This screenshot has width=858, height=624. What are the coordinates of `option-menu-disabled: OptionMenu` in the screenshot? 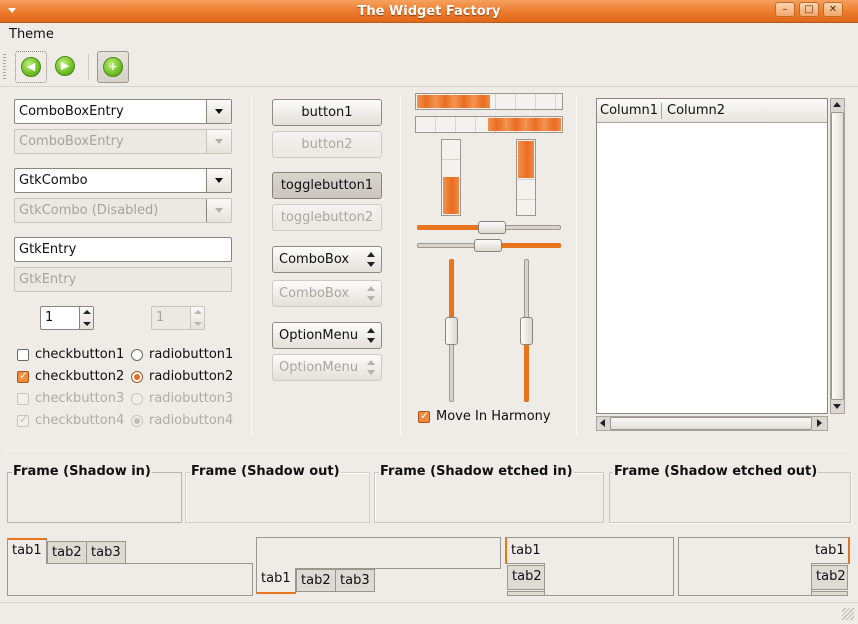 It's located at (327, 367).